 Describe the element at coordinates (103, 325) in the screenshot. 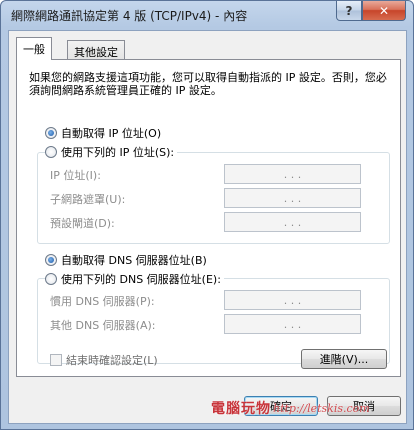

I see `alternate-dns-label: 其他 DNS 伺服器(A):` at that location.